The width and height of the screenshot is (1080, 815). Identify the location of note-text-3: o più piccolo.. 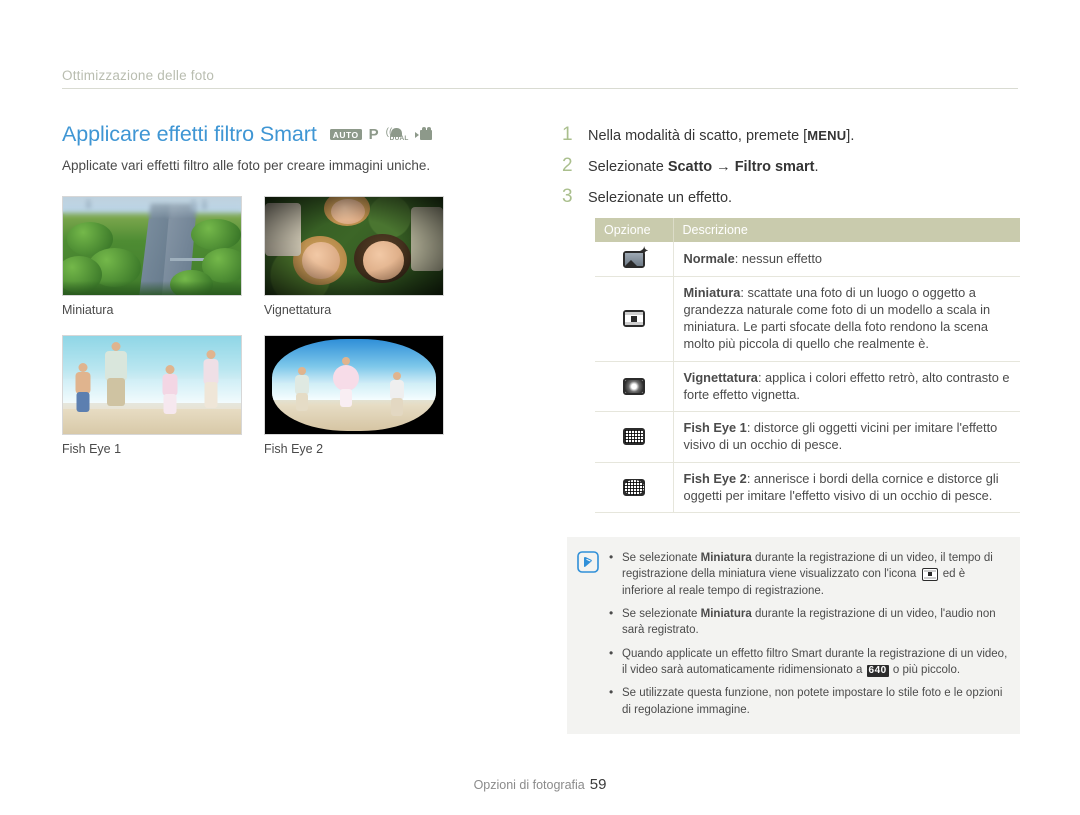
(925, 670).